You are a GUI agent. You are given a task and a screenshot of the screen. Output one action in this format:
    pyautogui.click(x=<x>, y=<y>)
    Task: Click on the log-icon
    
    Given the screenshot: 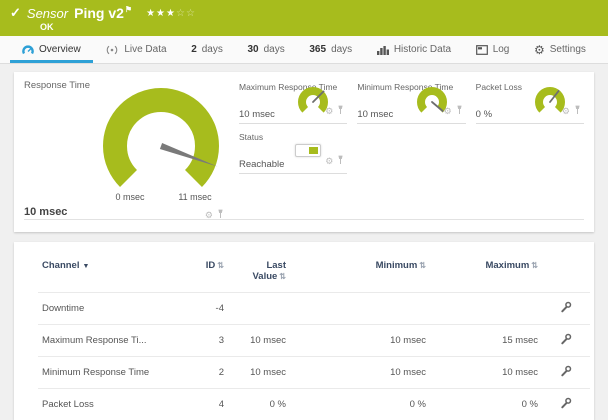 What is the action you would take?
    pyautogui.click(x=481, y=49)
    